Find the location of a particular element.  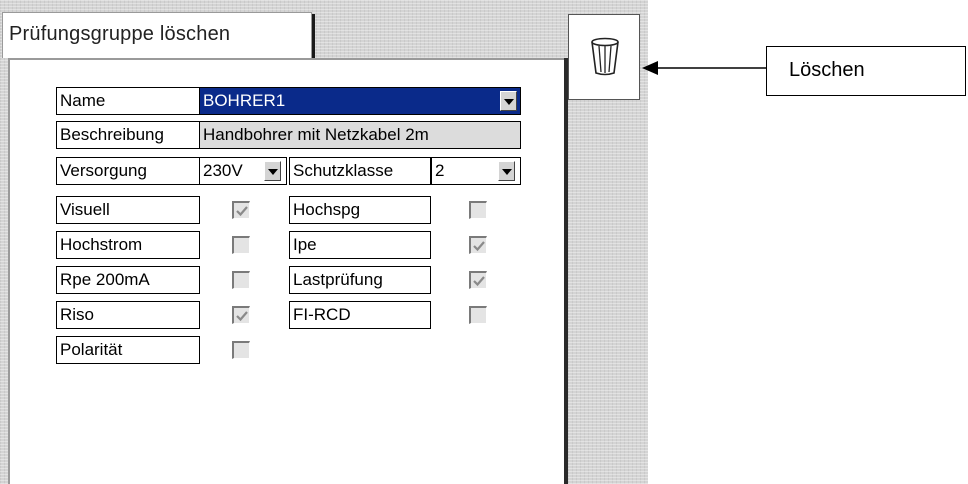

test-label-visuell: Visuell is located at coordinates (128, 210).